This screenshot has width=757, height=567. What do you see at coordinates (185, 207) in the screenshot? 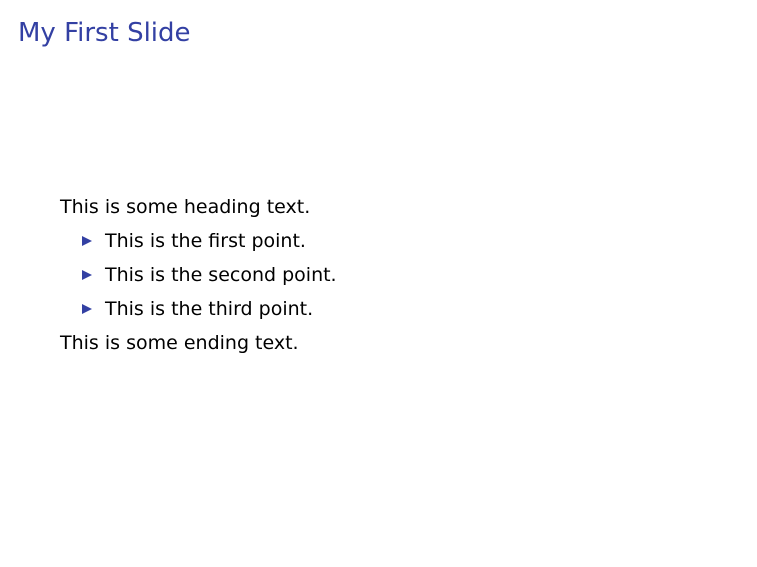
I see `heading-text: This is some heading text.` at bounding box center [185, 207].